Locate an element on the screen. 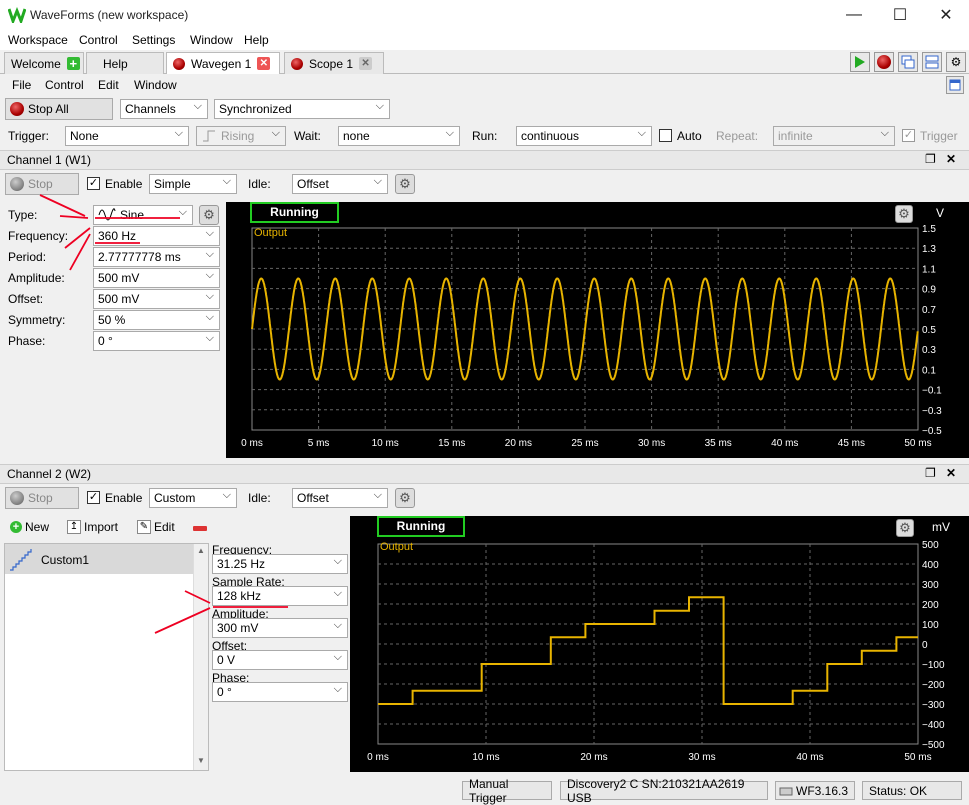 The height and width of the screenshot is (805, 969). x-tick-label: 40 ms is located at coordinates (784, 443).